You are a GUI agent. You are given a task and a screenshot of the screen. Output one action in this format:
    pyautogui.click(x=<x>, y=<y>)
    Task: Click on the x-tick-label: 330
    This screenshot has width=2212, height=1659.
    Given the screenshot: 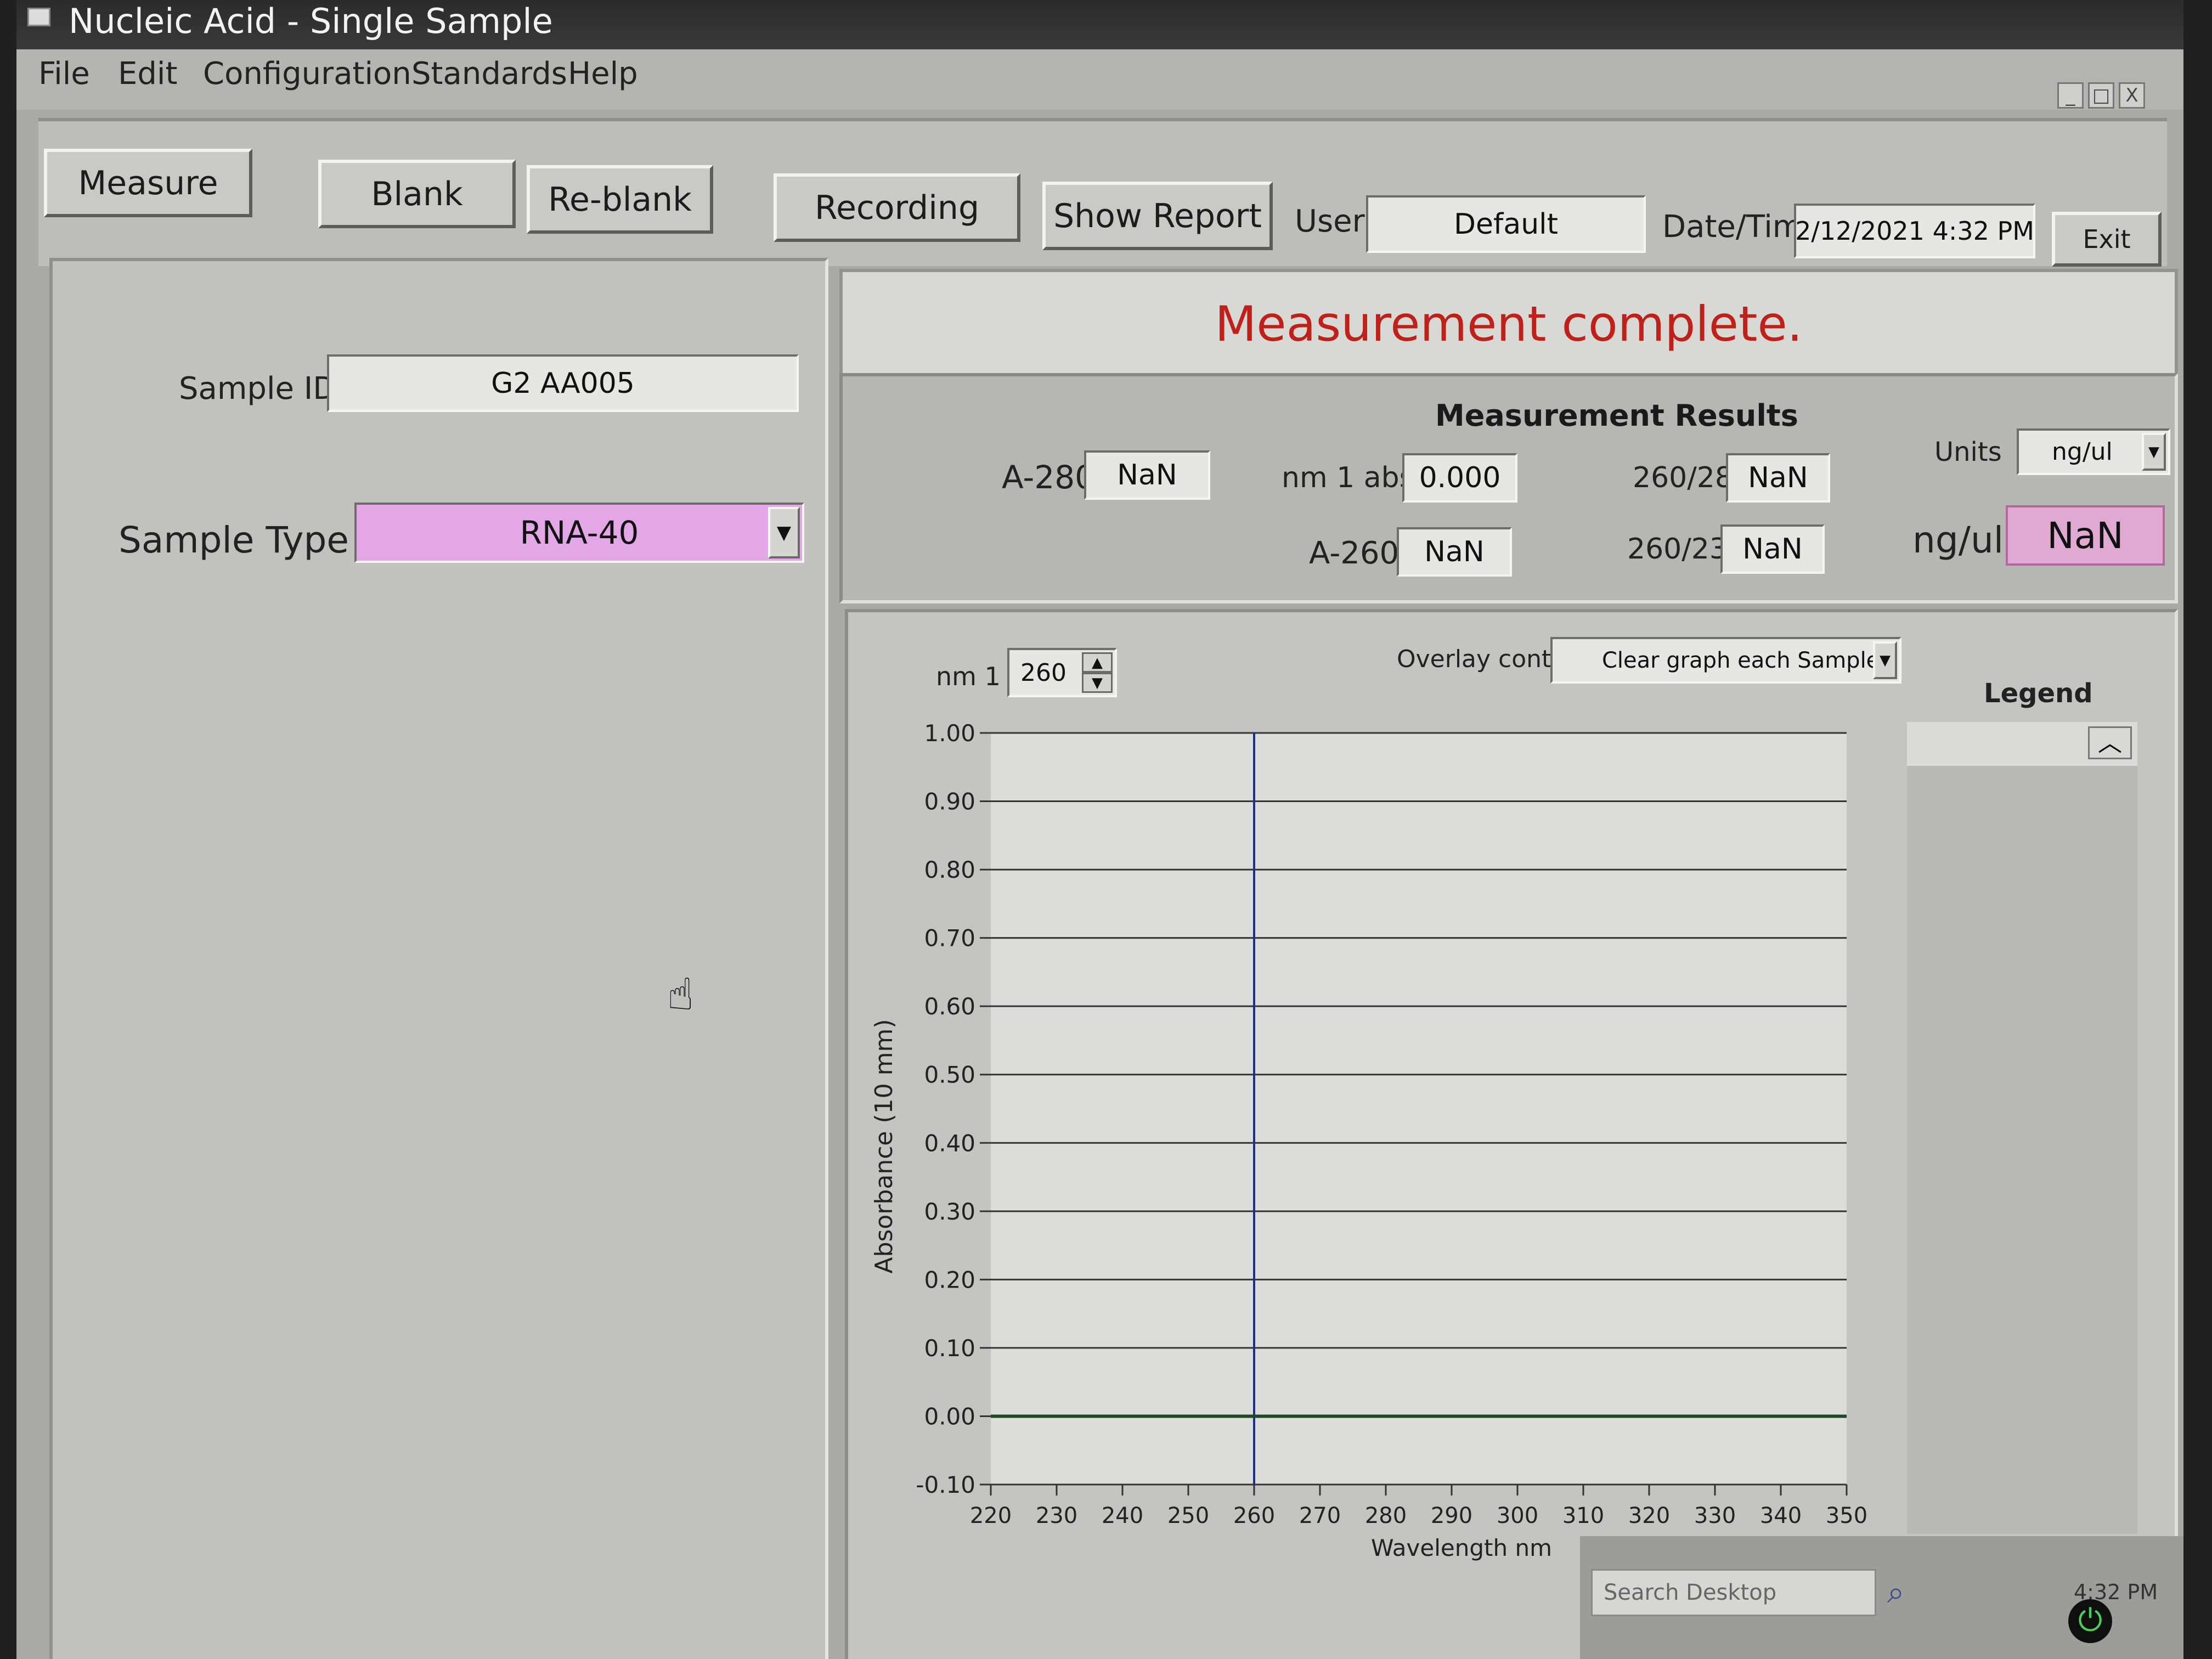 What is the action you would take?
    pyautogui.click(x=1715, y=1516)
    